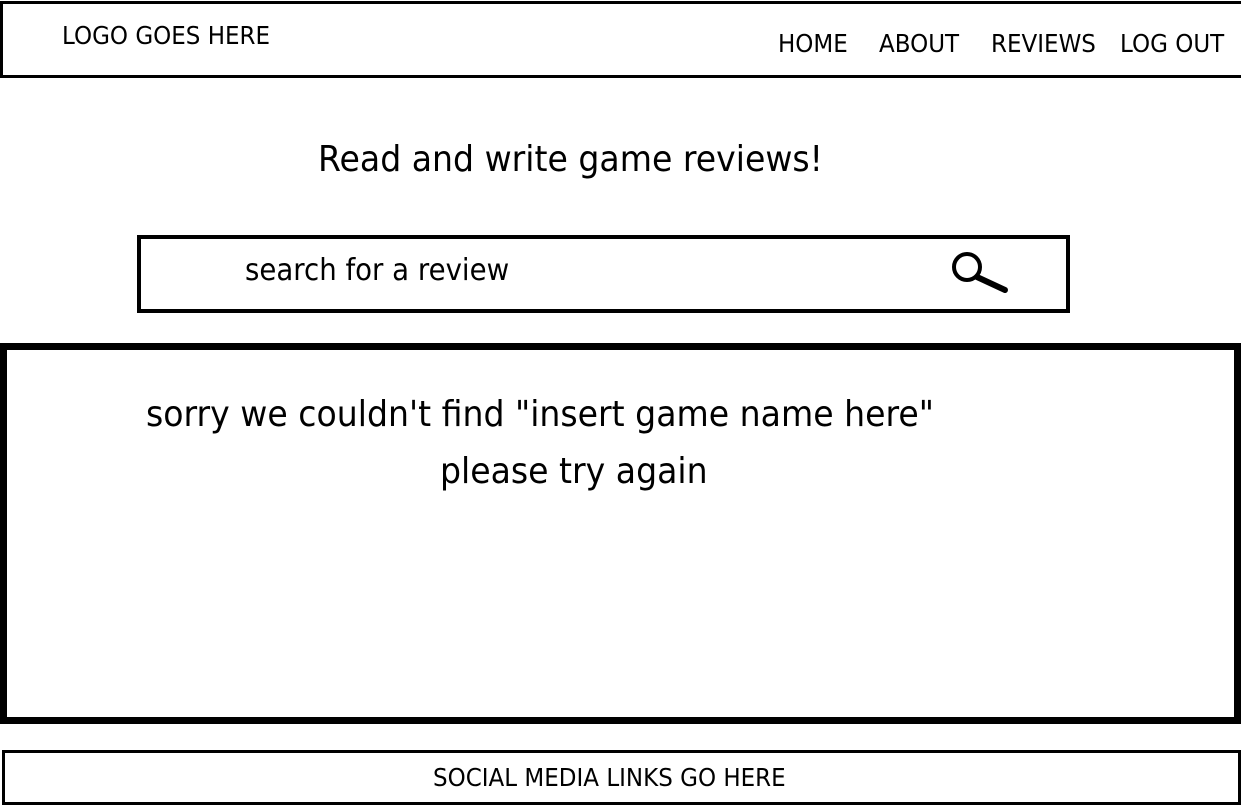 The image size is (1241, 806). Describe the element at coordinates (570, 159) in the screenshot. I see `page-tagline: Read and write game reviews!` at that location.